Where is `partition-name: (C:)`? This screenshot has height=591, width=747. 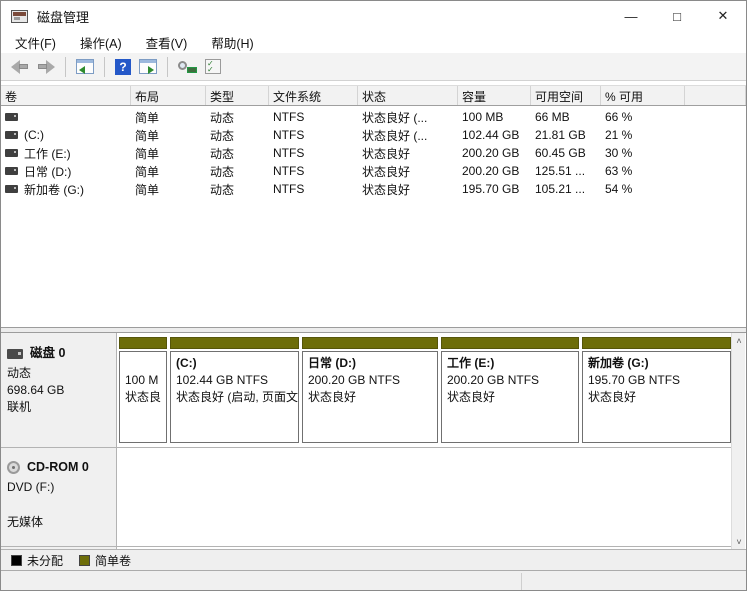
partition-name: (C:) is located at coordinates (186, 363).